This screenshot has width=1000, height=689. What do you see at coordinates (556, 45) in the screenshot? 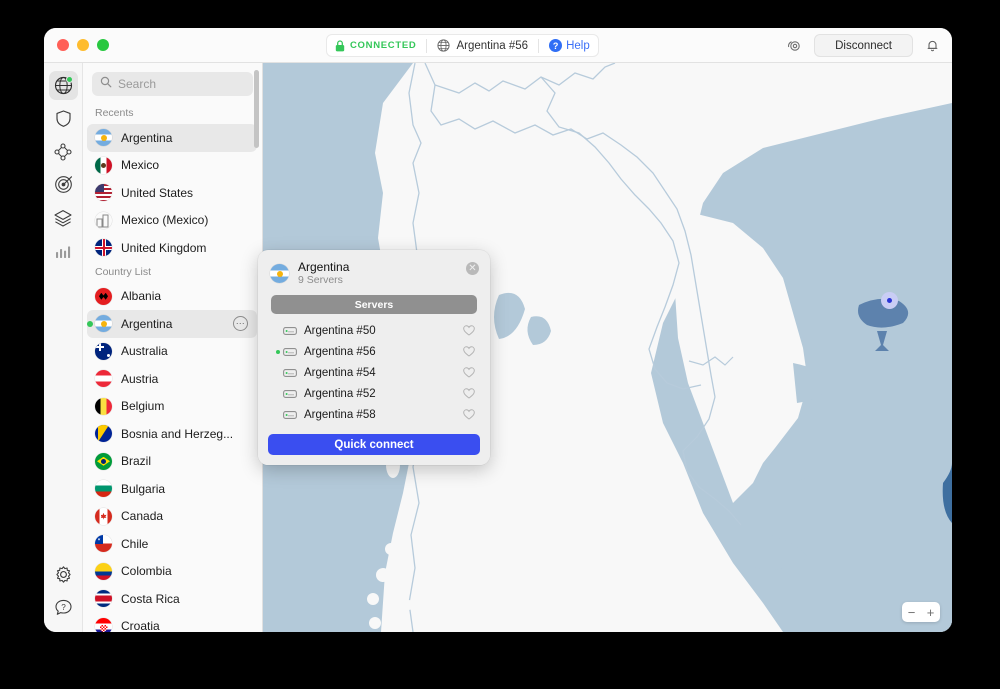
I see `help-icon: ?` at bounding box center [556, 45].